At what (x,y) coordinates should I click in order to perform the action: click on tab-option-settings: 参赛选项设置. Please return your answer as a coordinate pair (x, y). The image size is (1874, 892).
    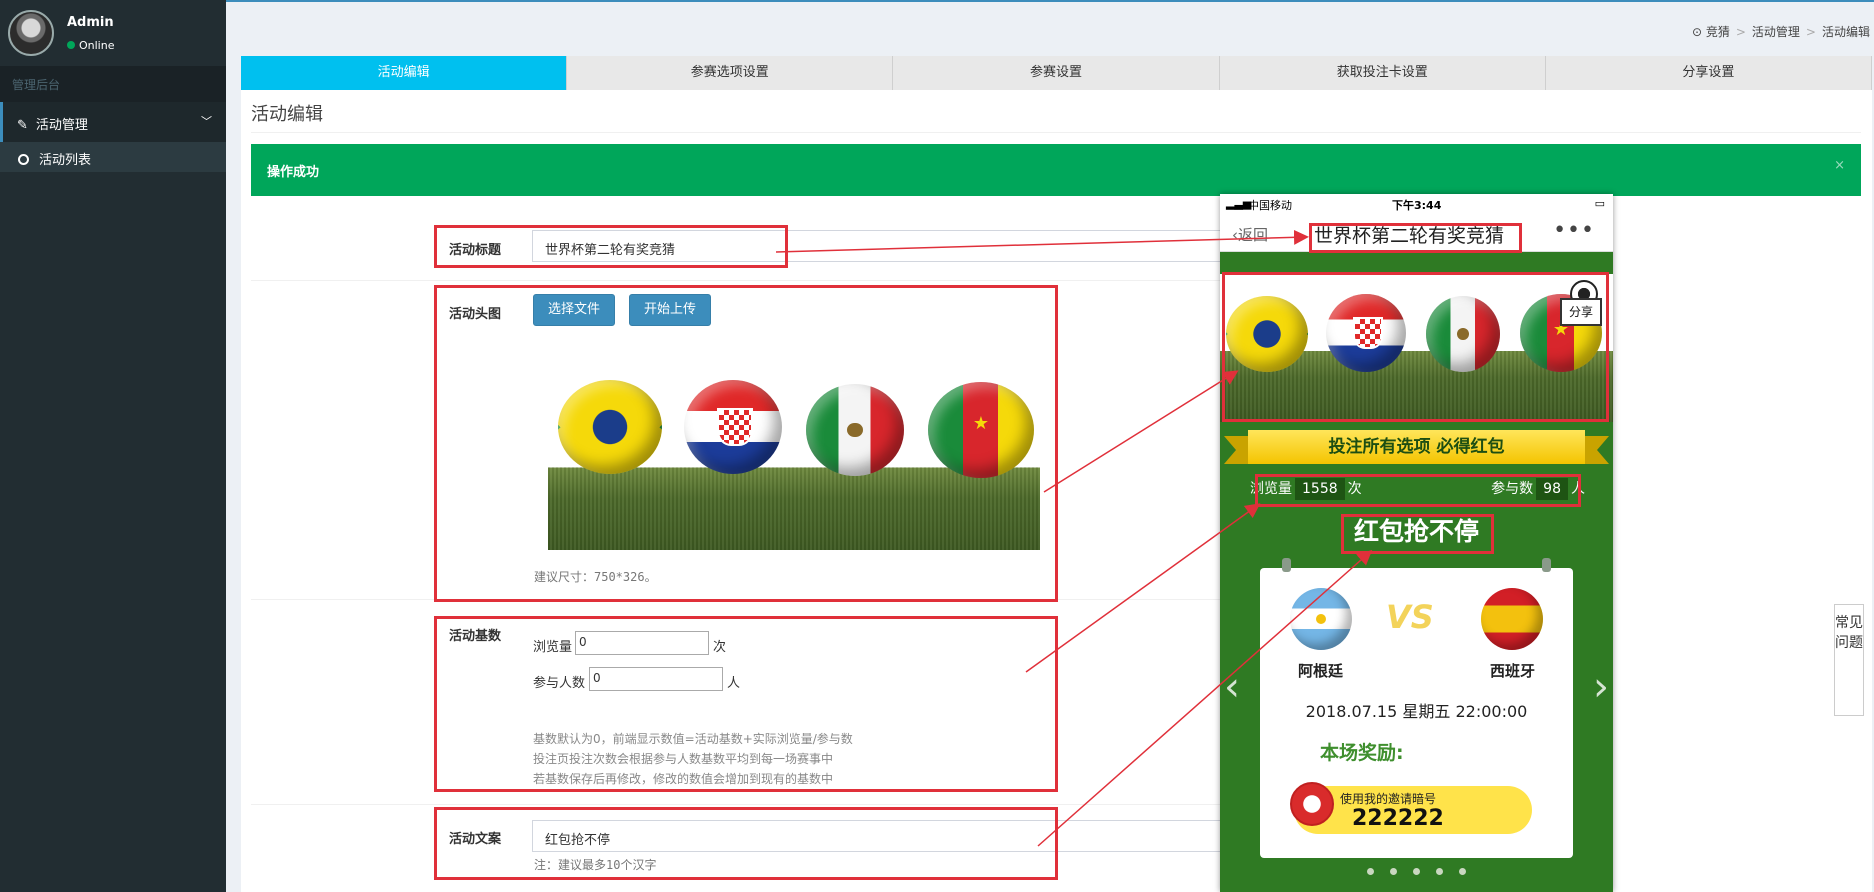
    Looking at the image, I should click on (730, 73).